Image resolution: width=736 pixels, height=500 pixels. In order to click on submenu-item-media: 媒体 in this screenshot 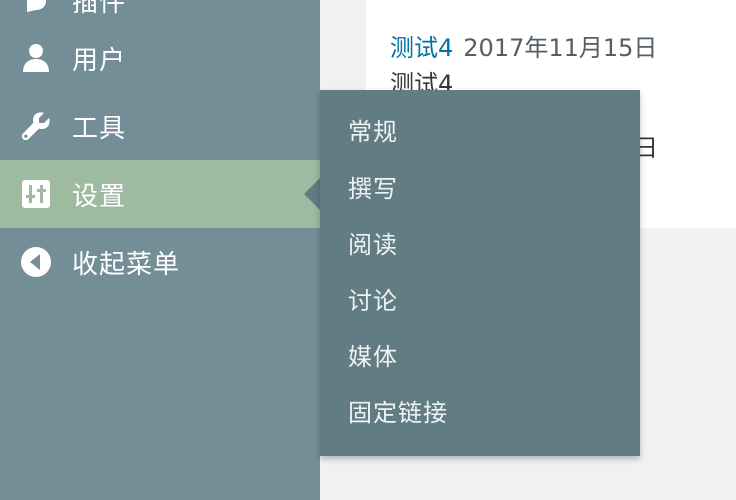, I will do `click(373, 357)`.